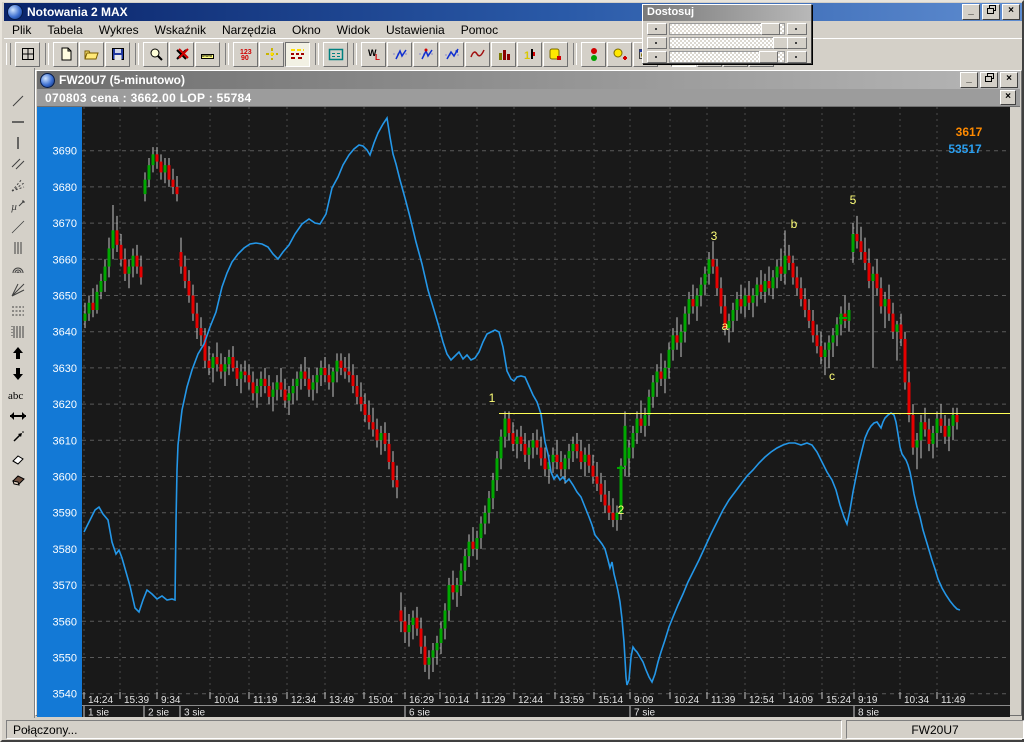 The image size is (1024, 742). What do you see at coordinates (555, 54) in the screenshot?
I see `alert-box-button` at bounding box center [555, 54].